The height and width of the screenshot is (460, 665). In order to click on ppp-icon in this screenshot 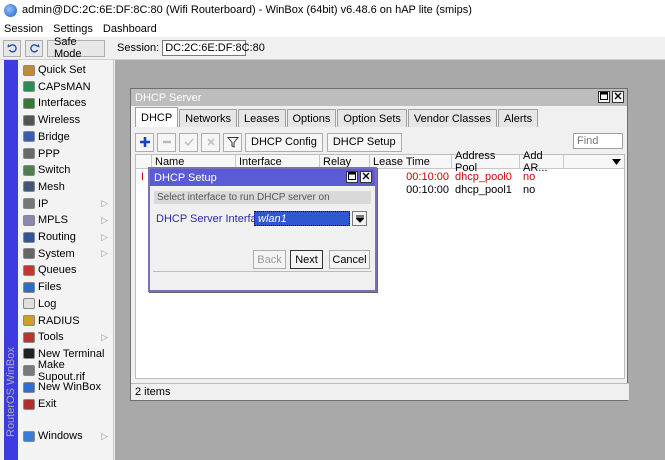, I will do `click(29, 153)`.